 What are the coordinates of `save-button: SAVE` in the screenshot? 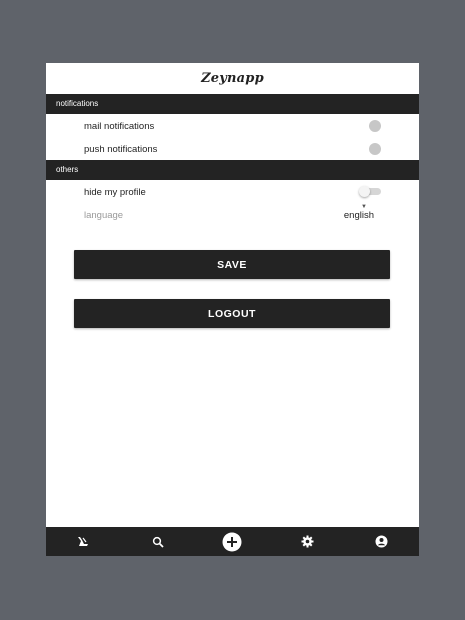 It's located at (232, 264).